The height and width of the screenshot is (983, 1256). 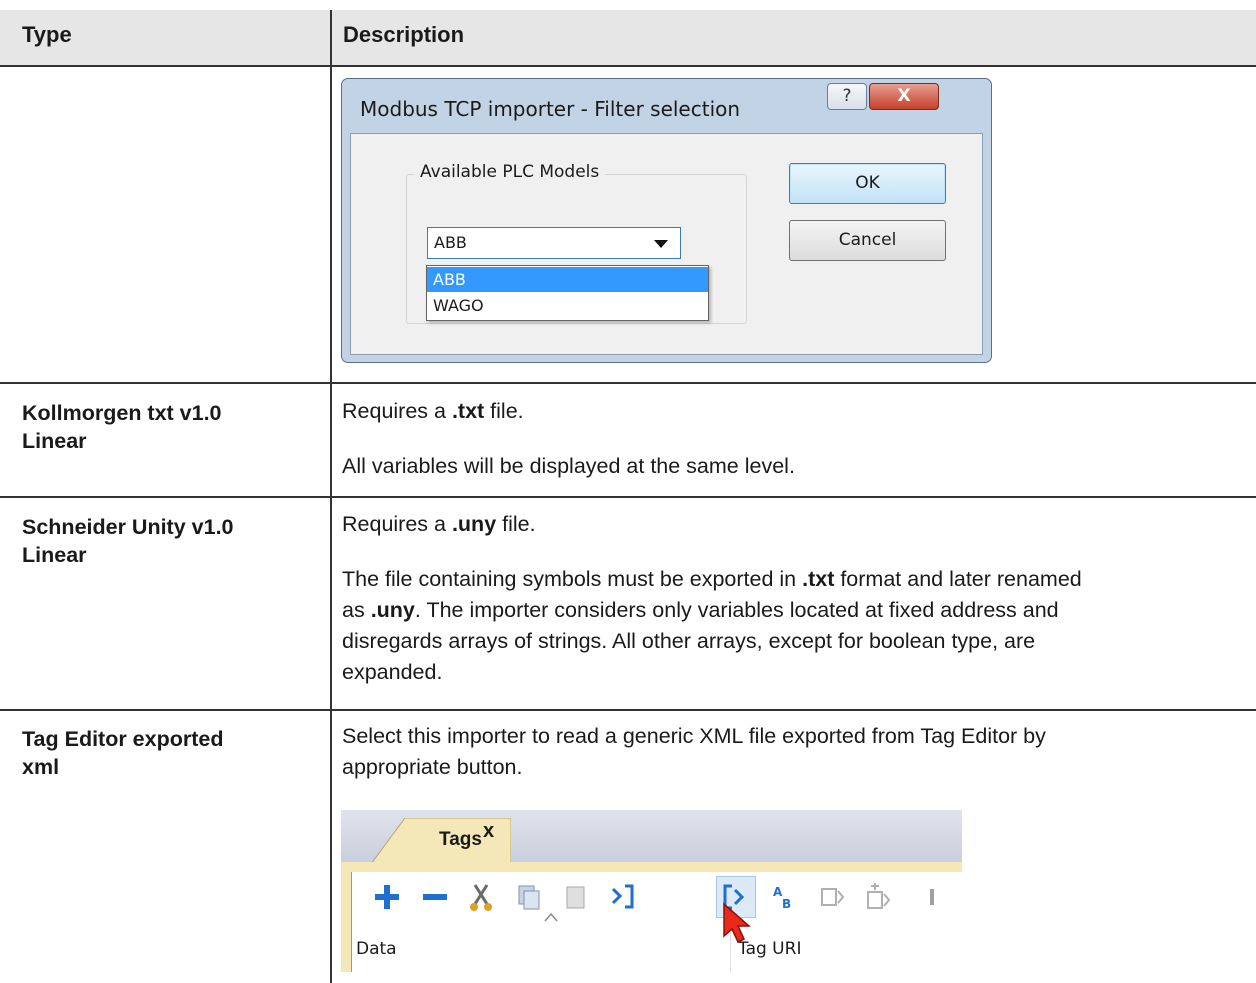 I want to click on tags-panel-body: AB Data Tag URI, so click(x=651, y=917).